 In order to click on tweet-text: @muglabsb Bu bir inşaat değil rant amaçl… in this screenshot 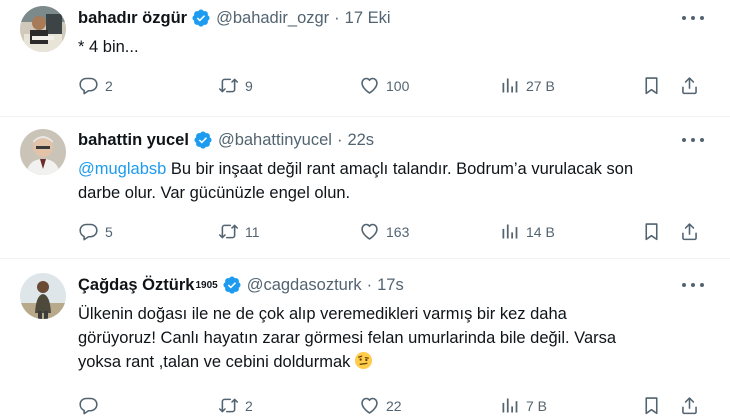, I will do `click(393, 181)`.